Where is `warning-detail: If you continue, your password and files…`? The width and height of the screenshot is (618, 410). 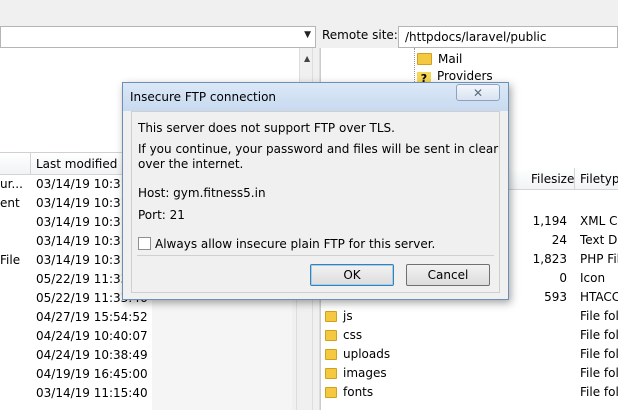
warning-detail: If you continue, your password and files… is located at coordinates (318, 156).